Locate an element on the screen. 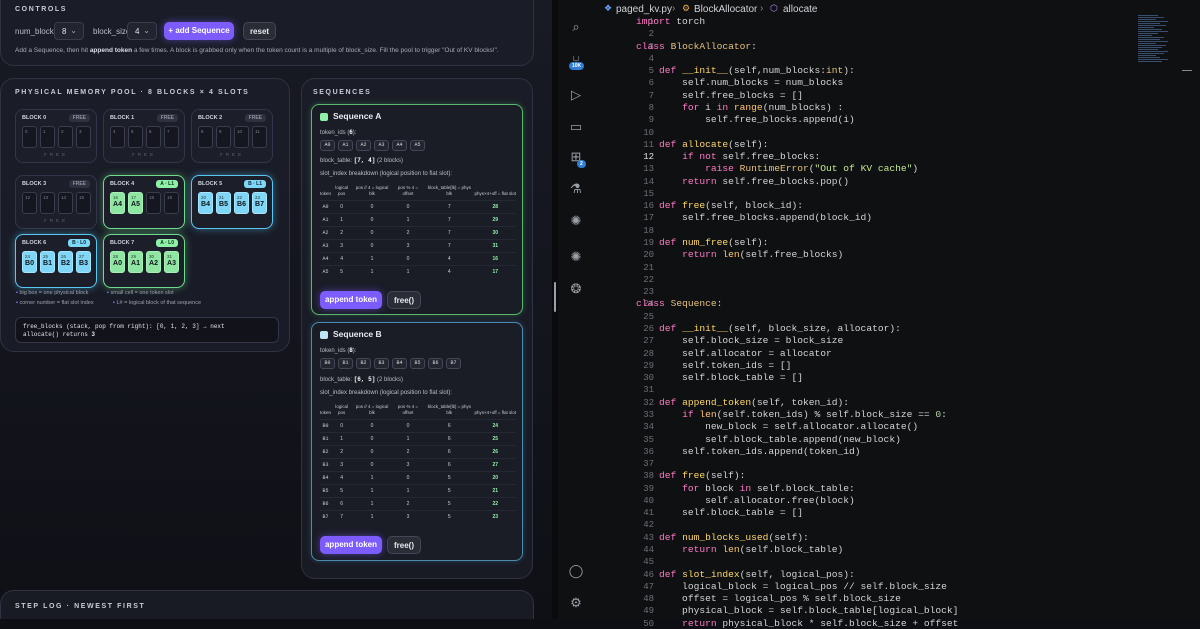 This screenshot has width=1200, height=629. block-name: BLOCK 1 is located at coordinates (122, 118).